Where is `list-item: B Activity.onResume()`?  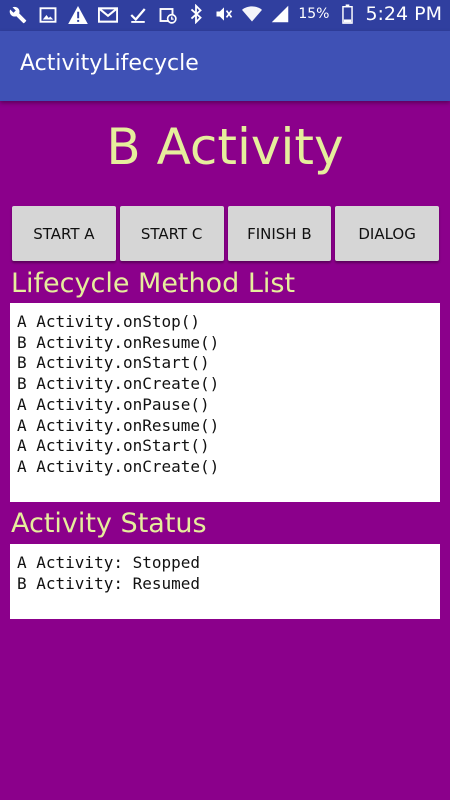
list-item: B Activity.onResume() is located at coordinates (118, 342).